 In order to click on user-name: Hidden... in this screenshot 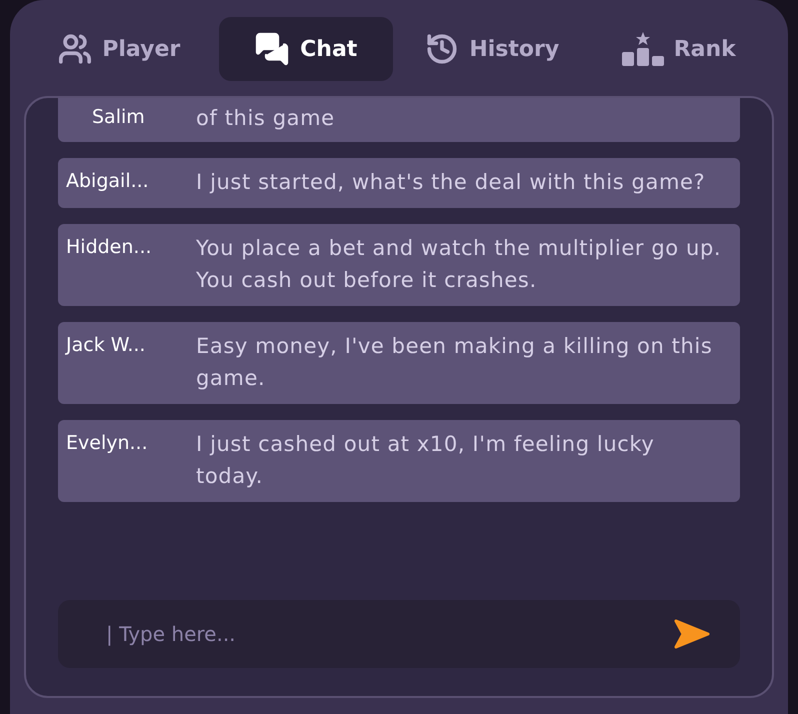, I will do `click(109, 247)`.